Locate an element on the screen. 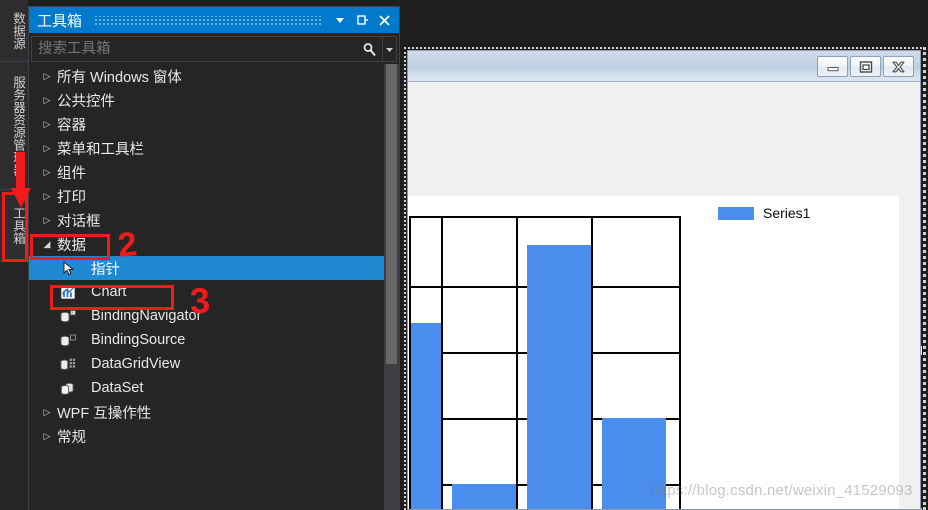 This screenshot has width=928, height=510. data-set-icon is located at coordinates (68, 388).